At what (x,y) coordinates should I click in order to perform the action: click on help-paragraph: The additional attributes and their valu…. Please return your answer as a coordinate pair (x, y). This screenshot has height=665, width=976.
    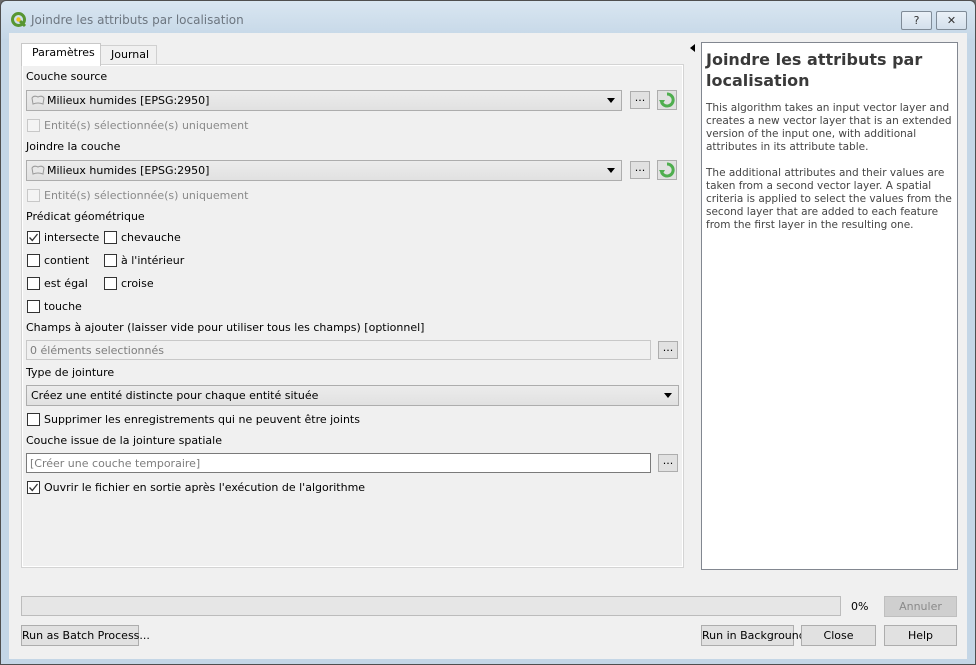
    Looking at the image, I should click on (829, 199).